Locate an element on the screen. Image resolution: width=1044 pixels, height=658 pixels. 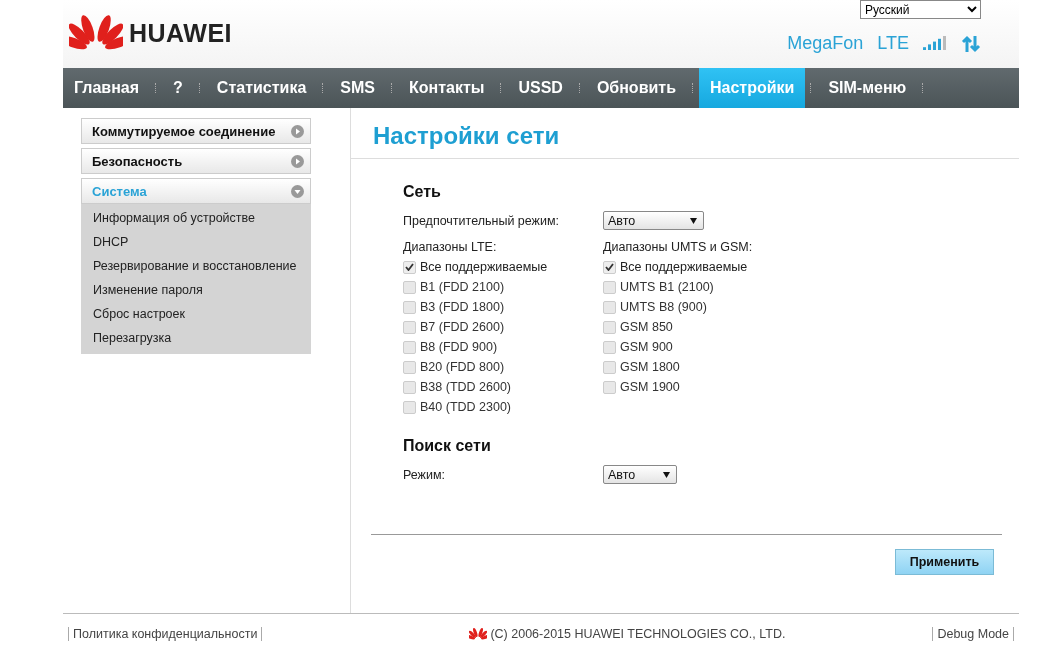
page-title: Настройки сети is located at coordinates (467, 136).